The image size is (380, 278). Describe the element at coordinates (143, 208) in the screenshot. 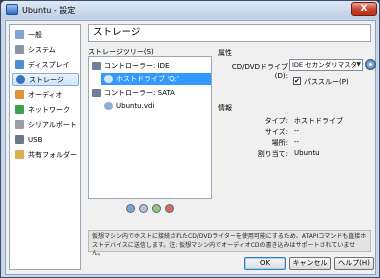

I see `remove-controller-icon` at that location.